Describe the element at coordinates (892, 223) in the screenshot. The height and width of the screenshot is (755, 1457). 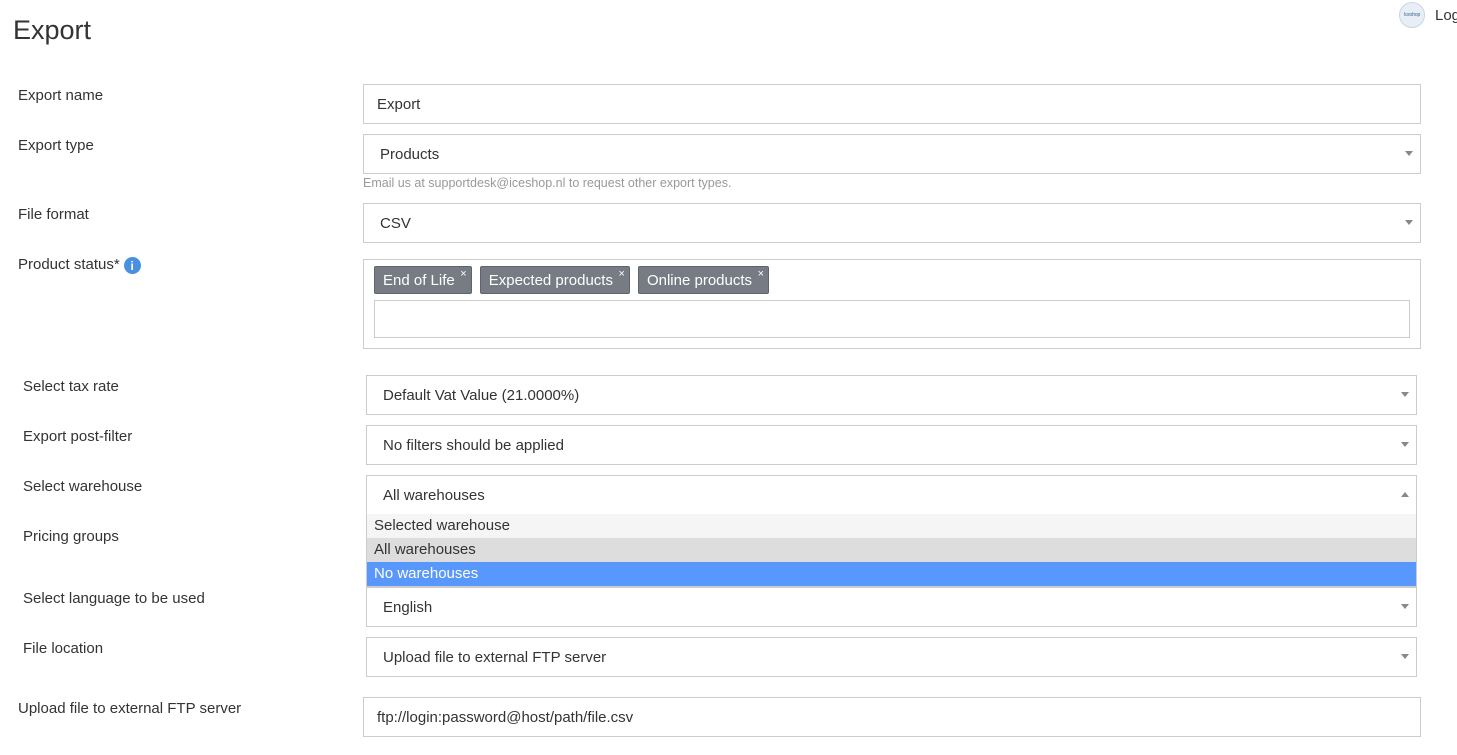
I see `file-format-select: CSV` at that location.